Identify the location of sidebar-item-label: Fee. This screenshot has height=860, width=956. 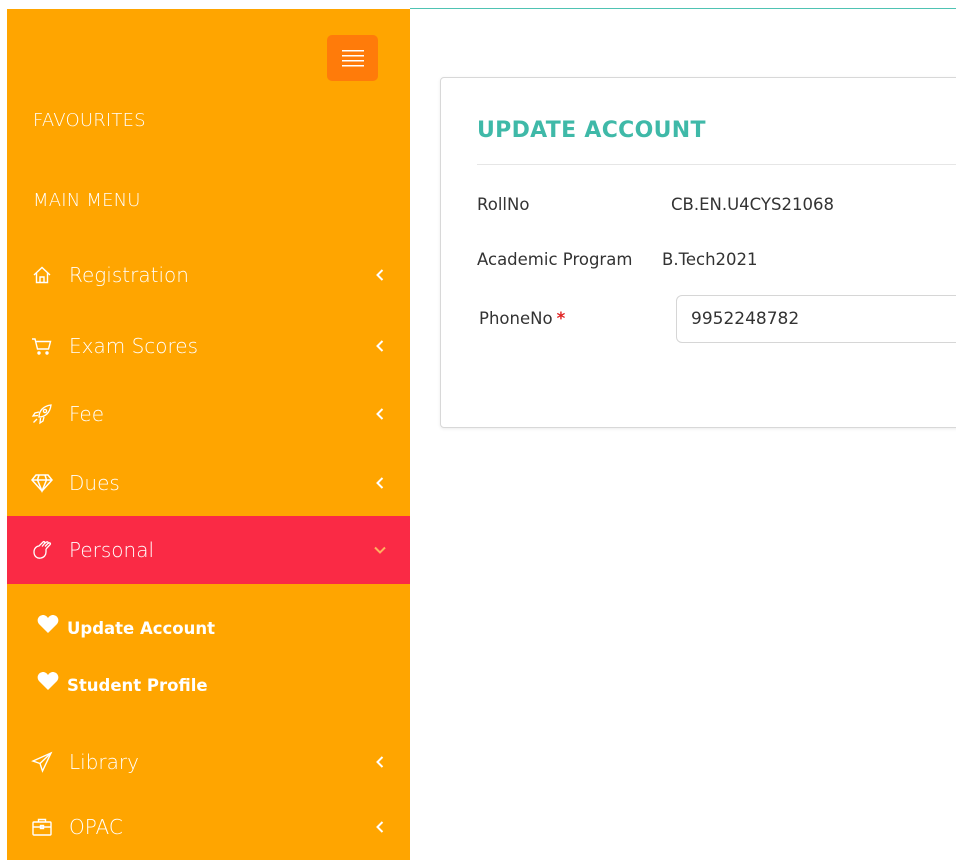
(87, 414).